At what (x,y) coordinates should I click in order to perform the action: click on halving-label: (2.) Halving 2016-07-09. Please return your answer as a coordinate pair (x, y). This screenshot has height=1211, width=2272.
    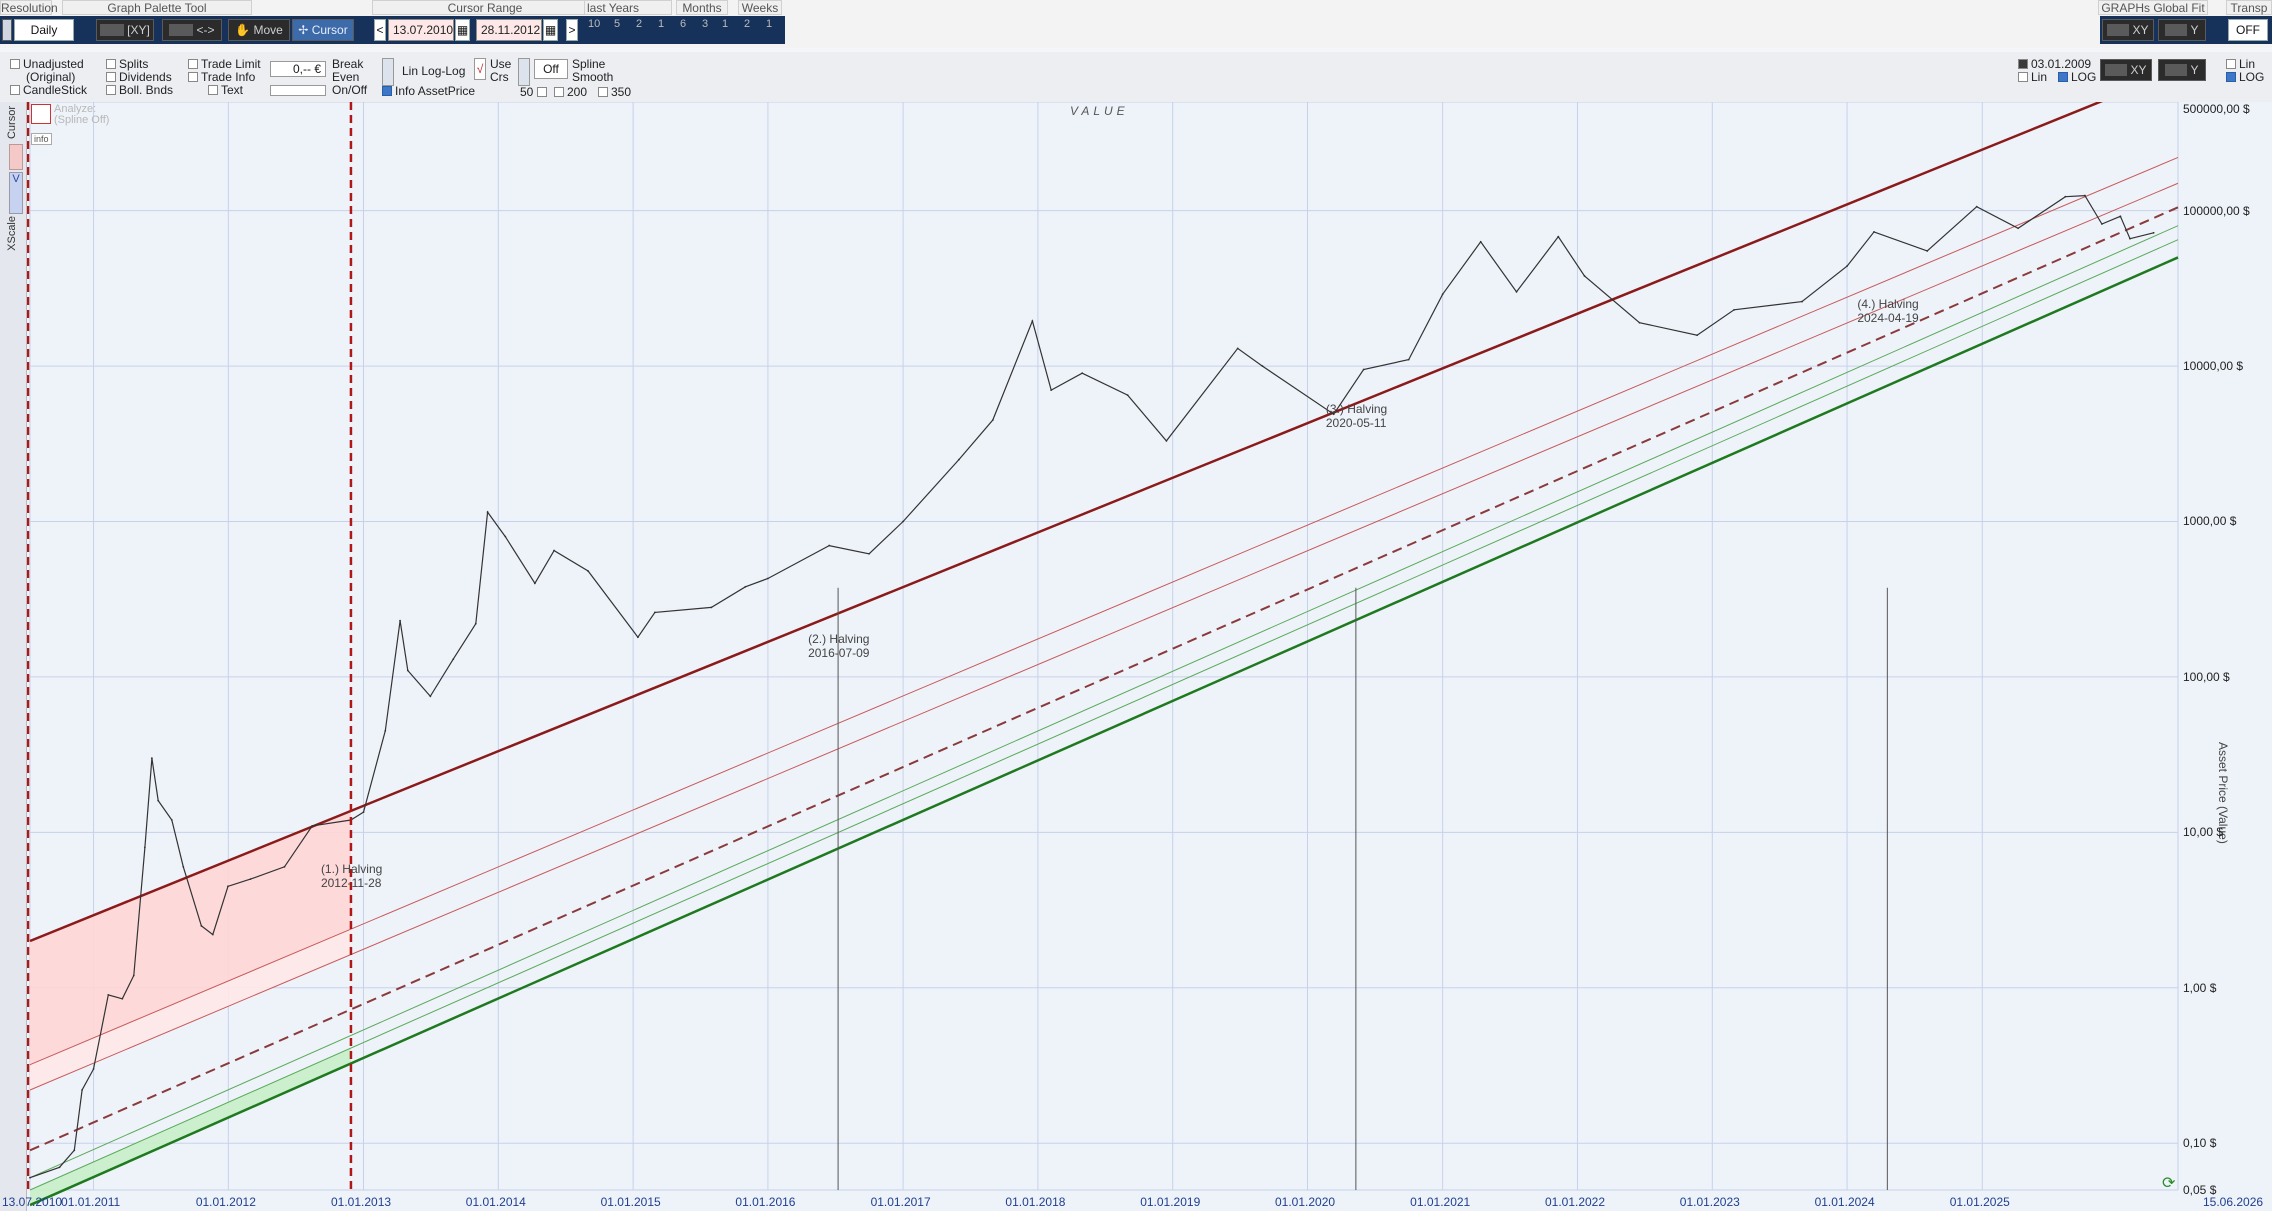
    Looking at the image, I should click on (838, 646).